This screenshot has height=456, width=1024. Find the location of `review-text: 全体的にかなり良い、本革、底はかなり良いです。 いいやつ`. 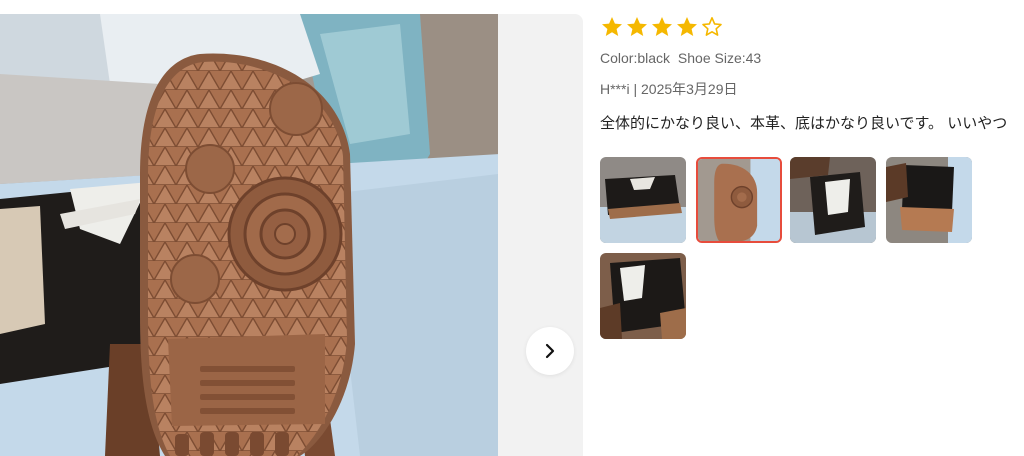

review-text: 全体的にかなり良い、本革、底はかなり良いです。 いいやつ is located at coordinates (804, 123).